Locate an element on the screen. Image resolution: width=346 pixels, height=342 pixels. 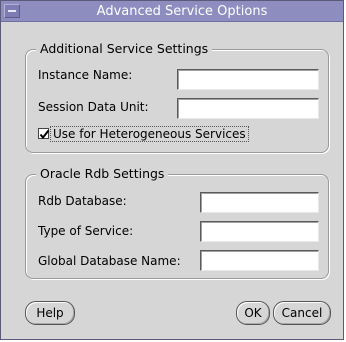
session-data-unit-field is located at coordinates (248, 108).